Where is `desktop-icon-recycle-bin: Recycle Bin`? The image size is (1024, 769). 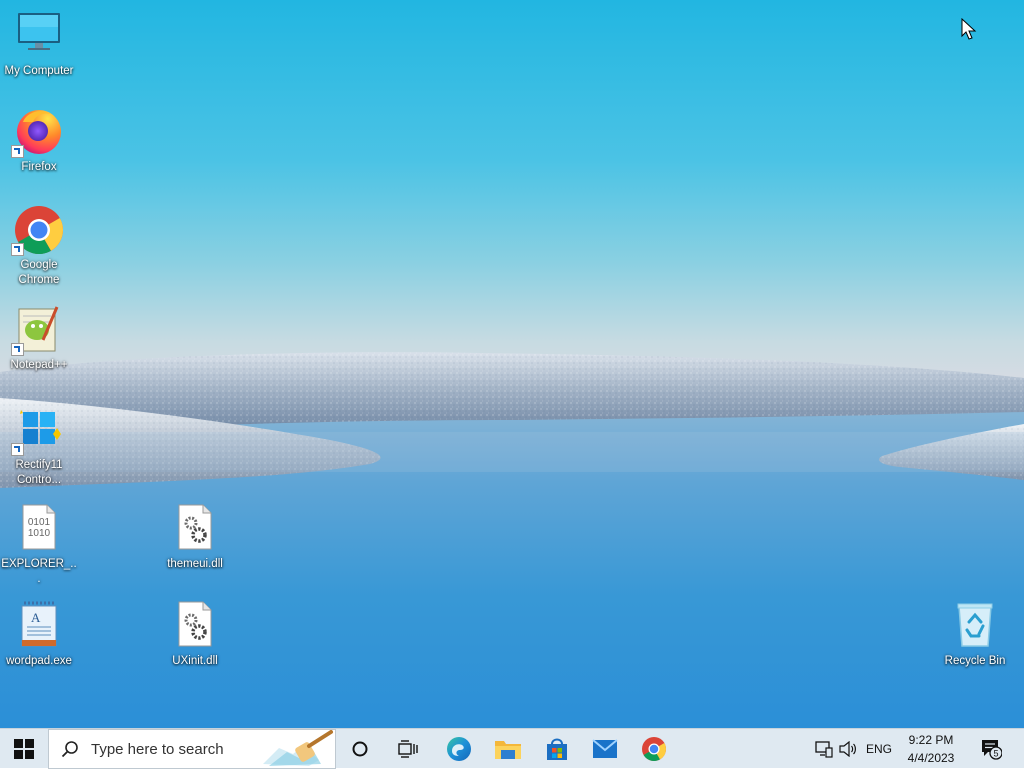
desktop-icon-recycle-bin: Recycle Bin is located at coordinates (975, 634).